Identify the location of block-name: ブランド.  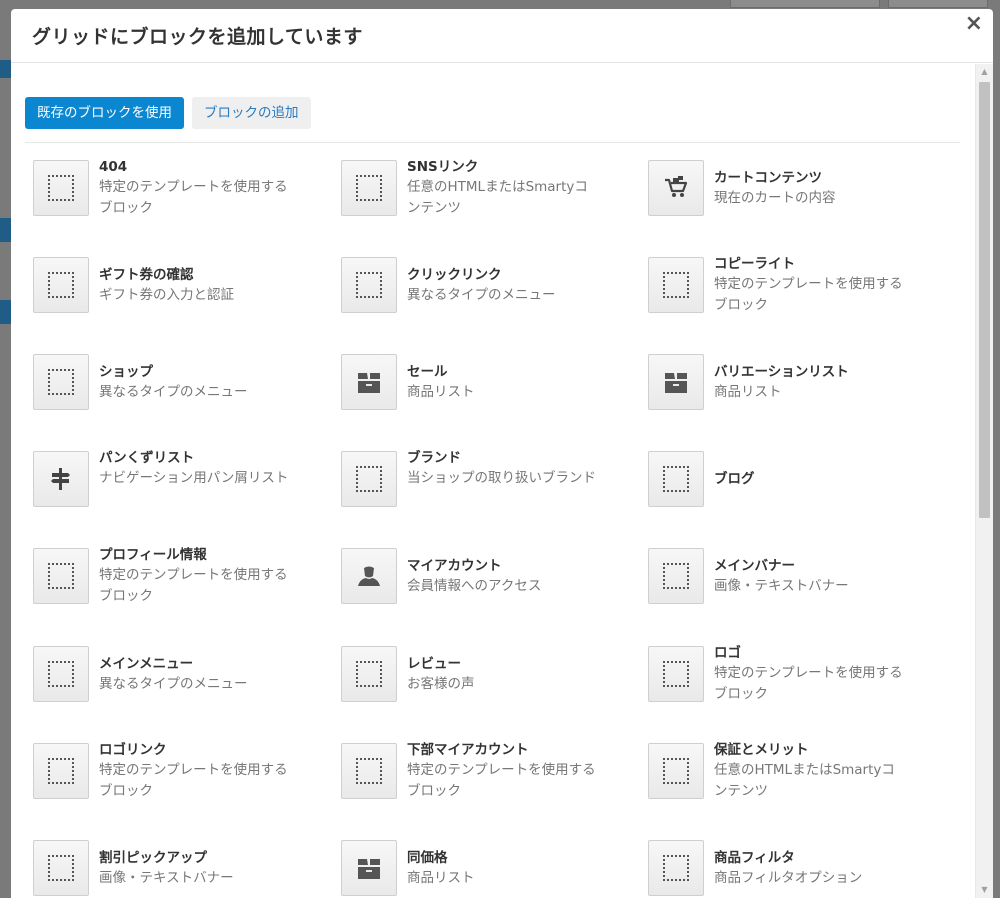
(434, 458).